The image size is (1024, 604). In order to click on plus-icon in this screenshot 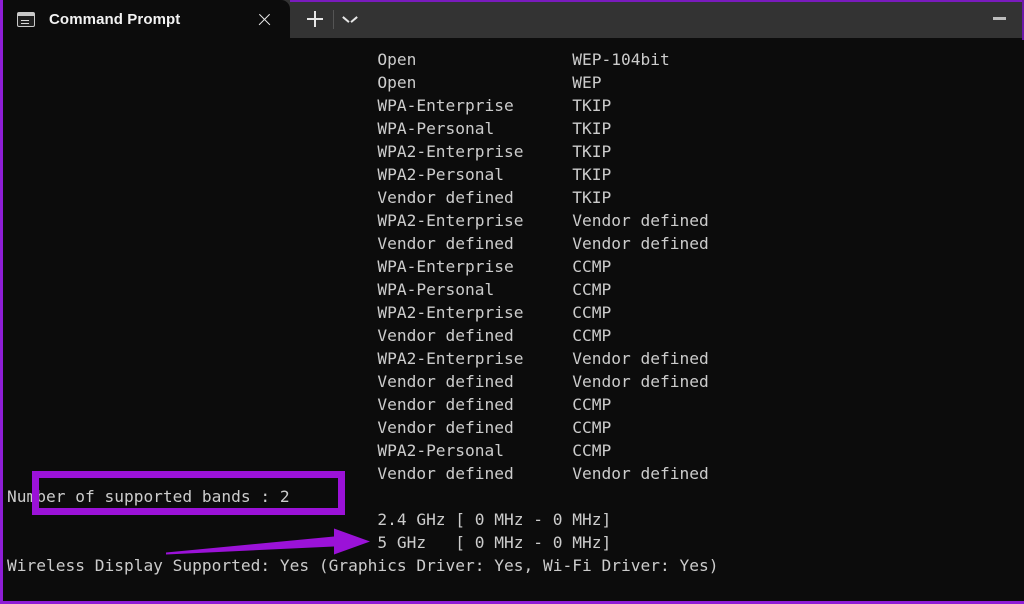, I will do `click(315, 19)`.